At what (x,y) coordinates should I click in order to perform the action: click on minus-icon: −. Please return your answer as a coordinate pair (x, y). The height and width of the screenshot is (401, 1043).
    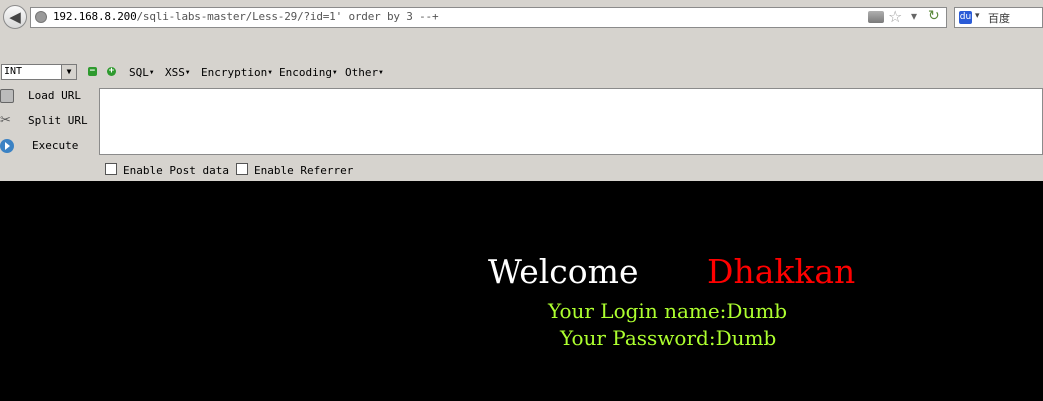
    Looking at the image, I should click on (92, 71).